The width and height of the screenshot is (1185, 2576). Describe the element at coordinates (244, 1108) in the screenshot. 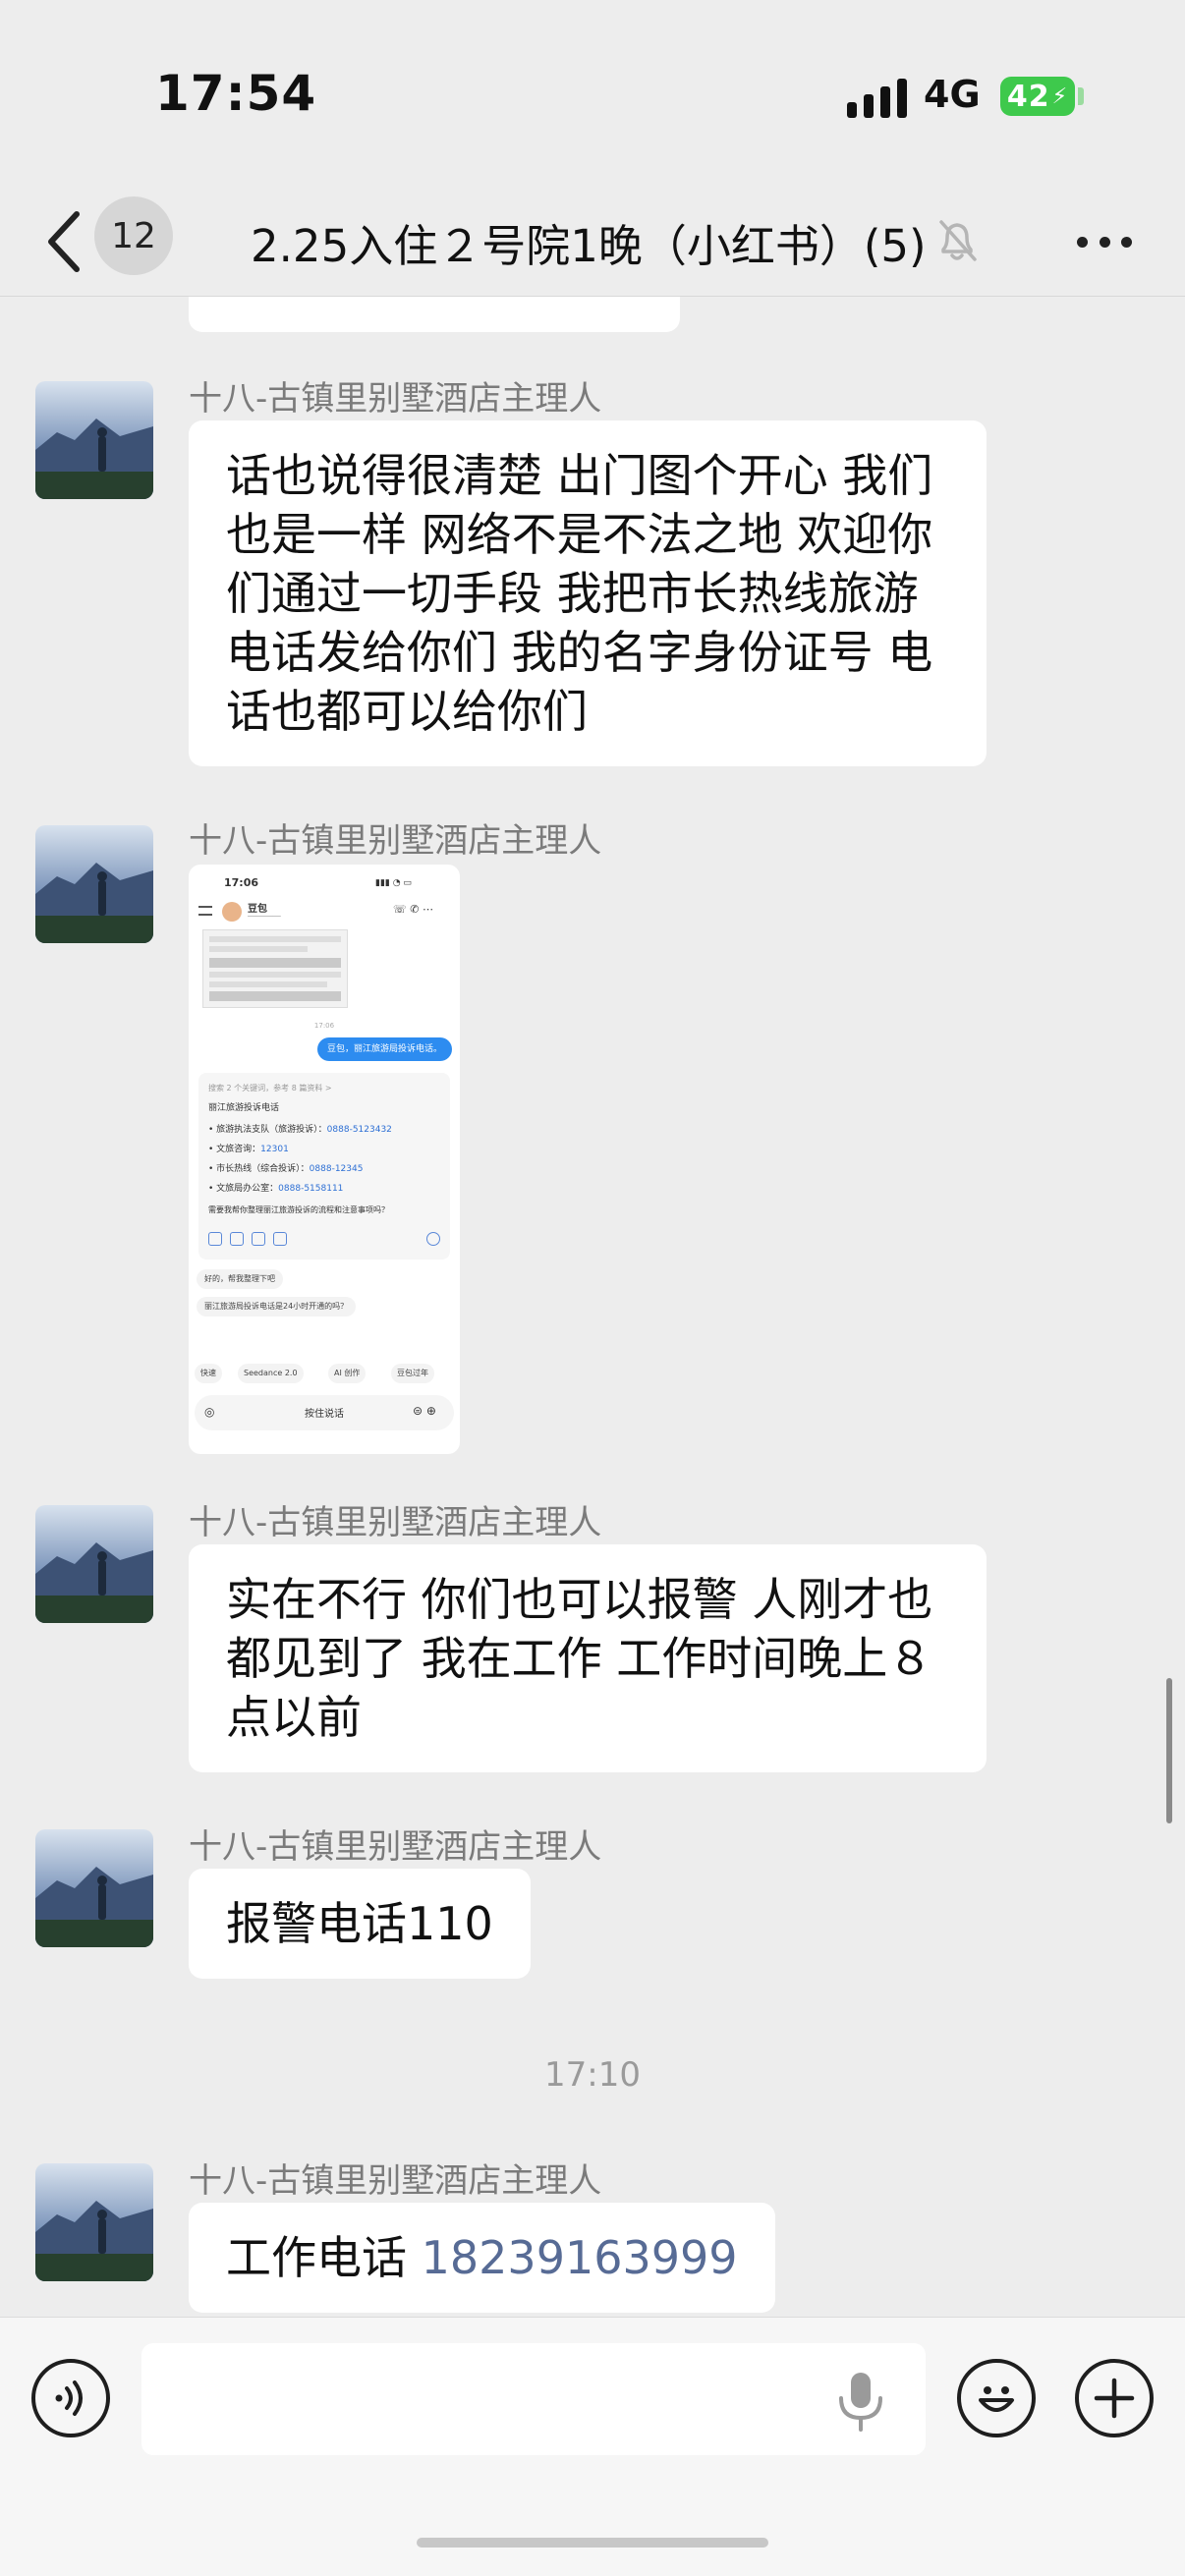

I see `image-answer-title: 丽江旅游投诉电话` at that location.